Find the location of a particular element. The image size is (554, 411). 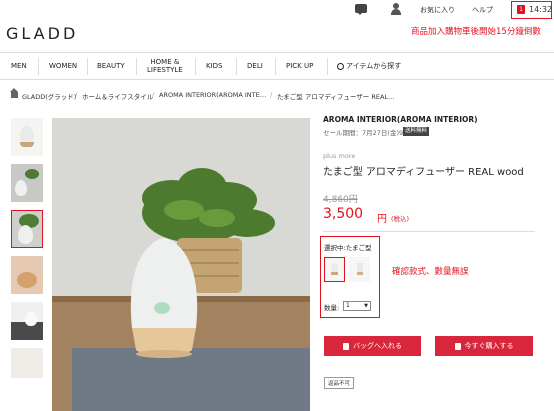

sale-price: 3,500 is located at coordinates (343, 214).